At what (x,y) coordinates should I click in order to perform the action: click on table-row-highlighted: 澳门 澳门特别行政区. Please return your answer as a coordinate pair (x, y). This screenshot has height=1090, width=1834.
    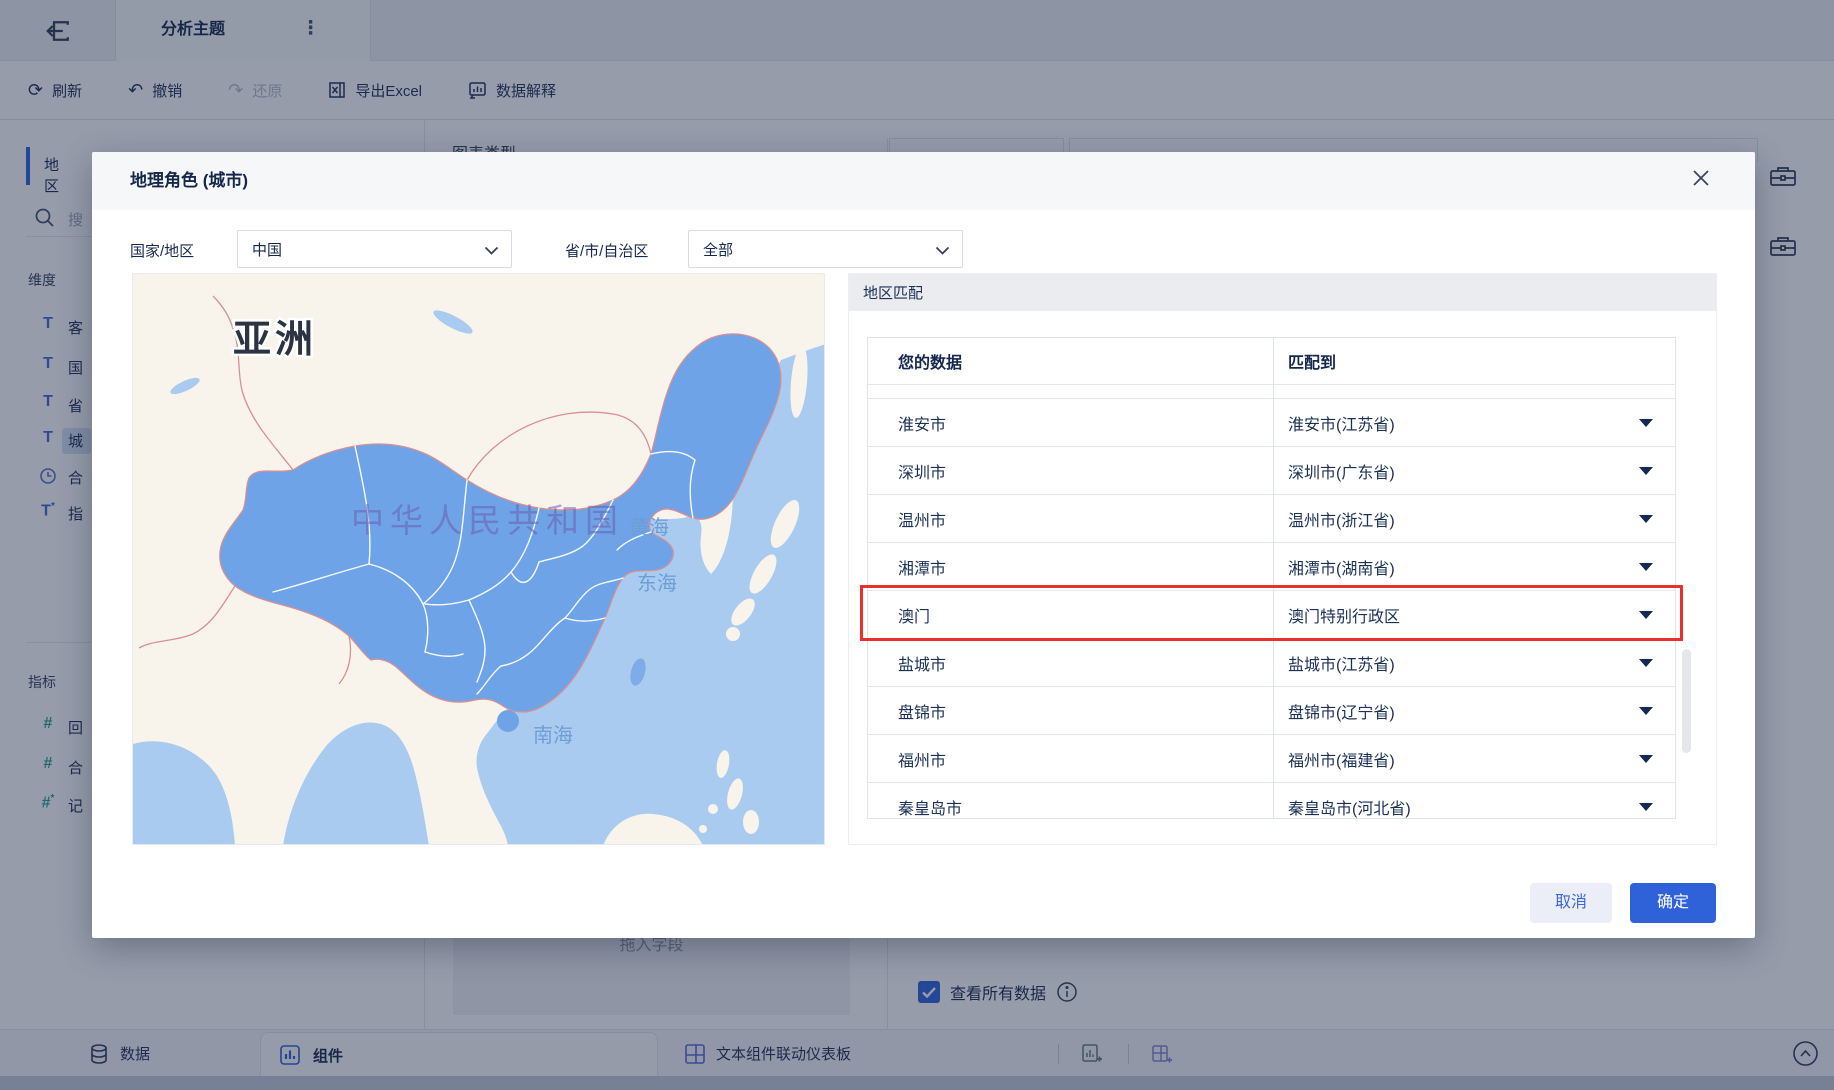
    Looking at the image, I should click on (1271, 615).